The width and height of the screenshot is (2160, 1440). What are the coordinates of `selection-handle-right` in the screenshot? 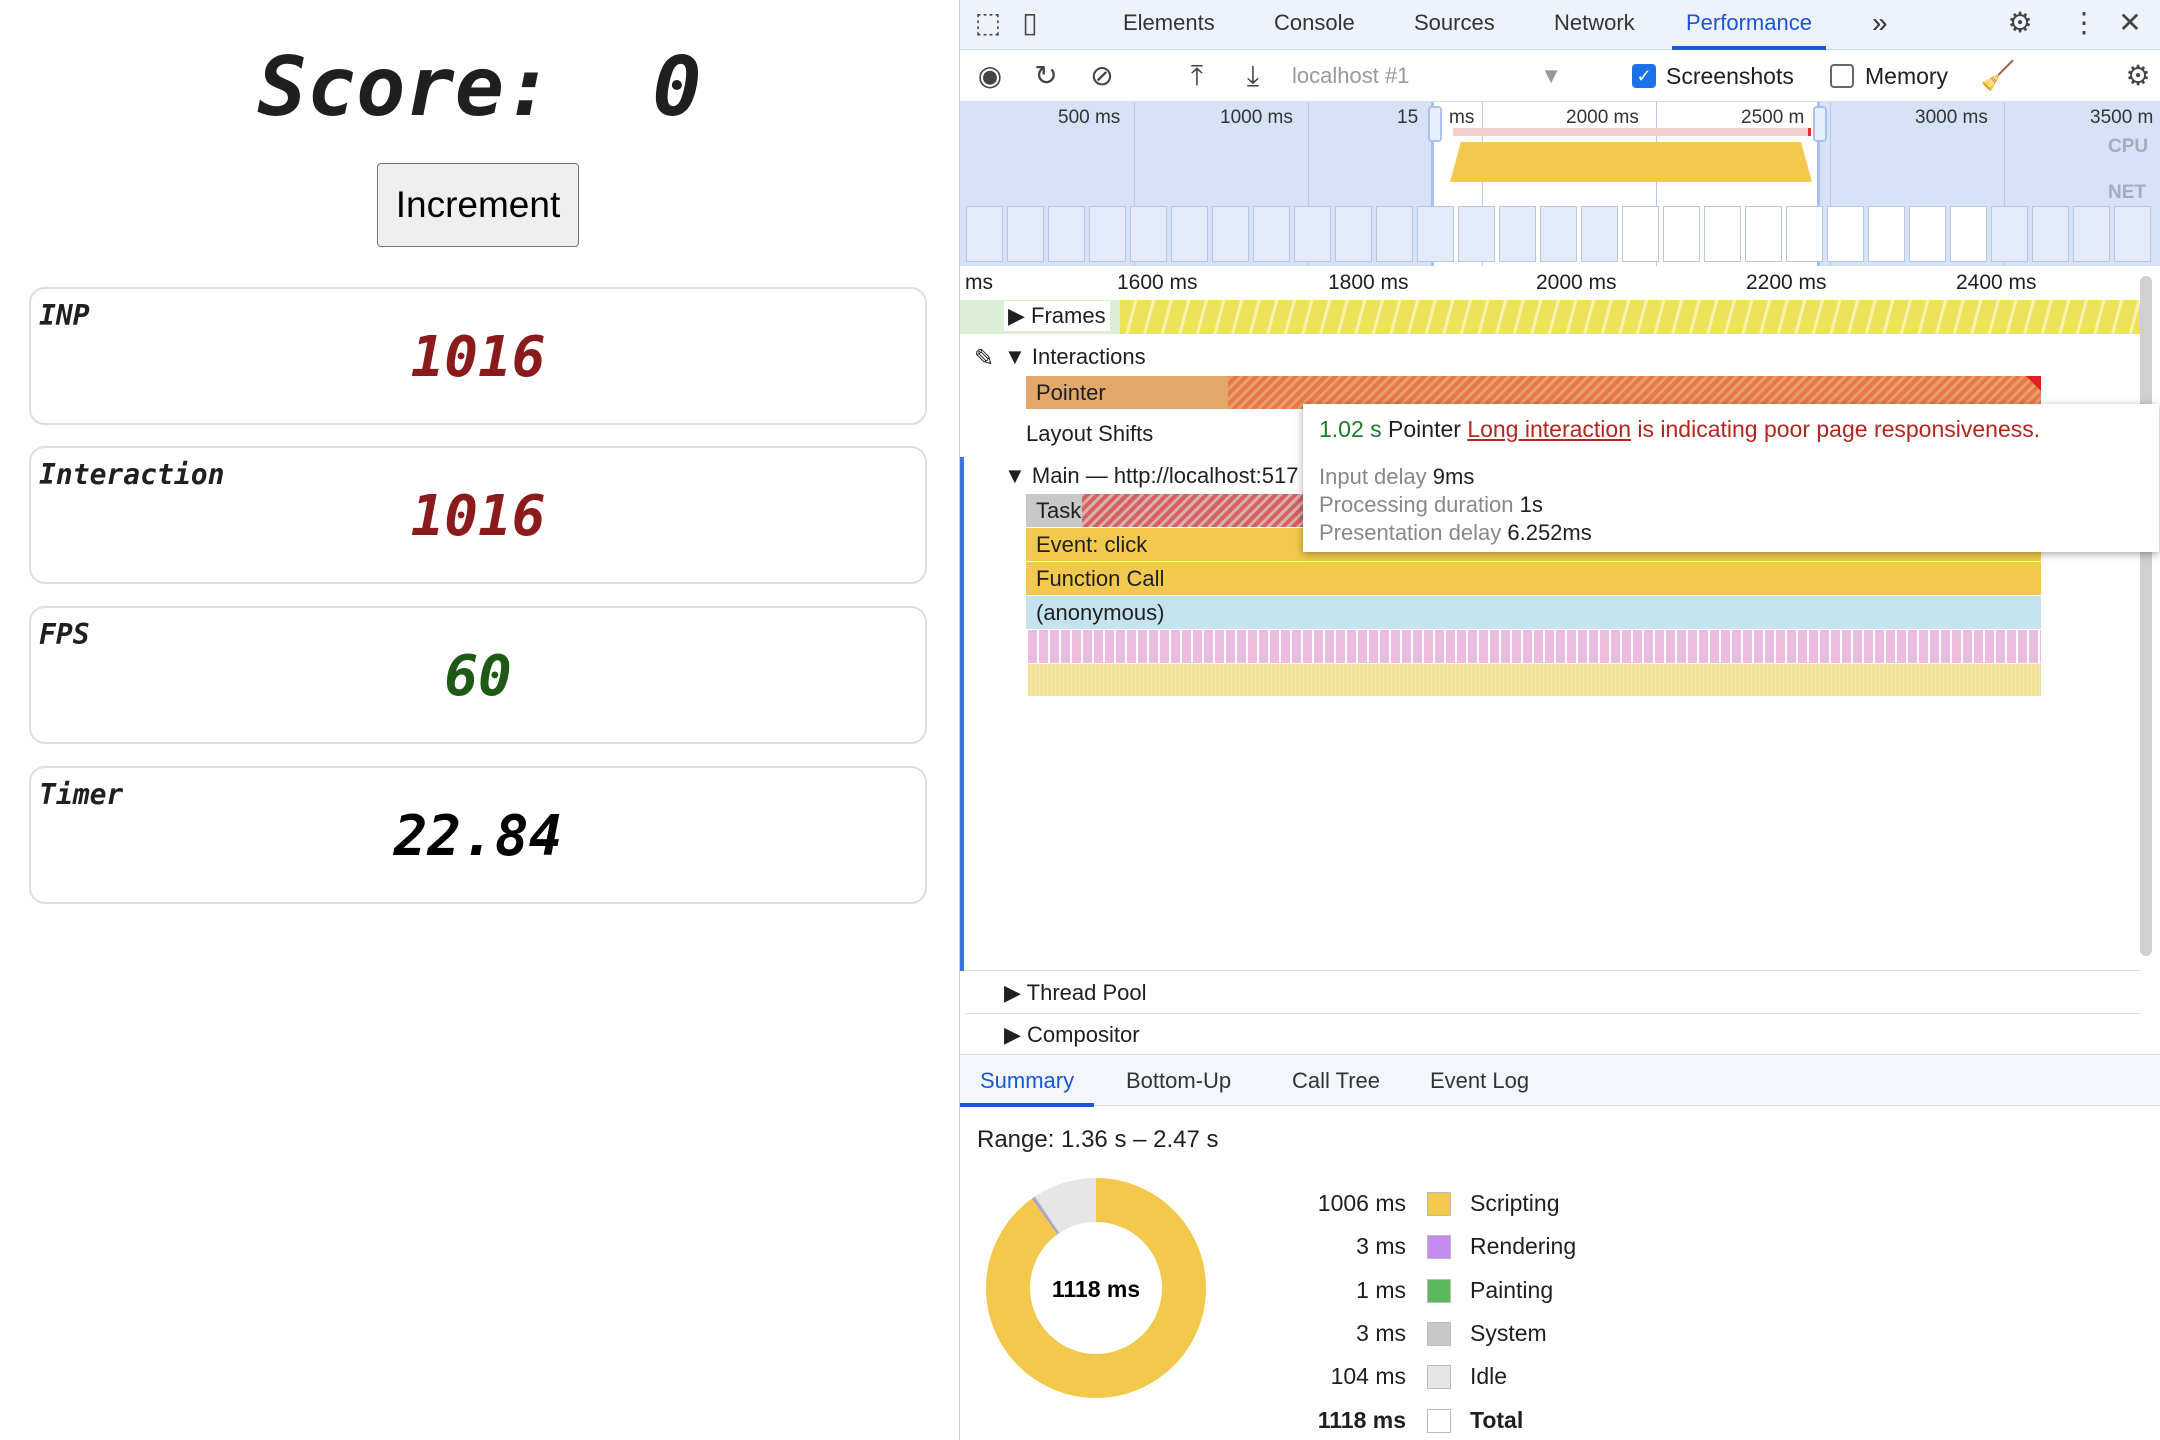 It's located at (1820, 124).